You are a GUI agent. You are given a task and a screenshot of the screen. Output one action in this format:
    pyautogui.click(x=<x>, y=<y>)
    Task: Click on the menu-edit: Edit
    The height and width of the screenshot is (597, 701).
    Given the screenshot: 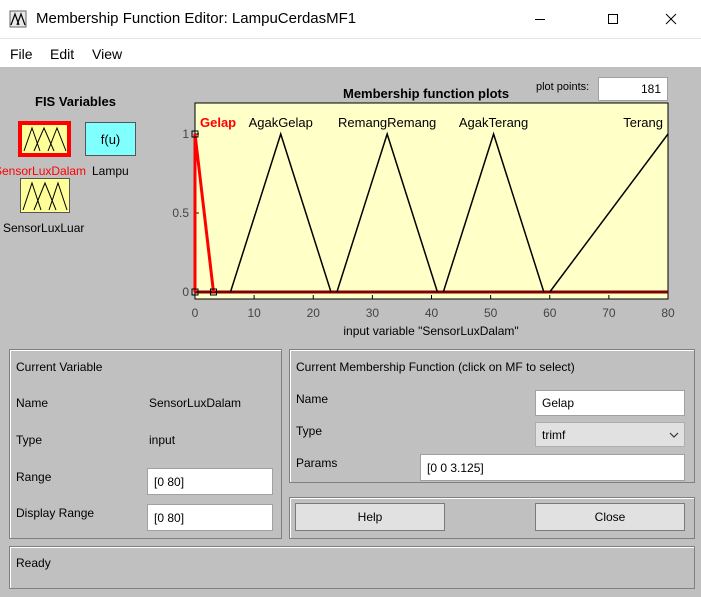 What is the action you would take?
    pyautogui.click(x=62, y=54)
    